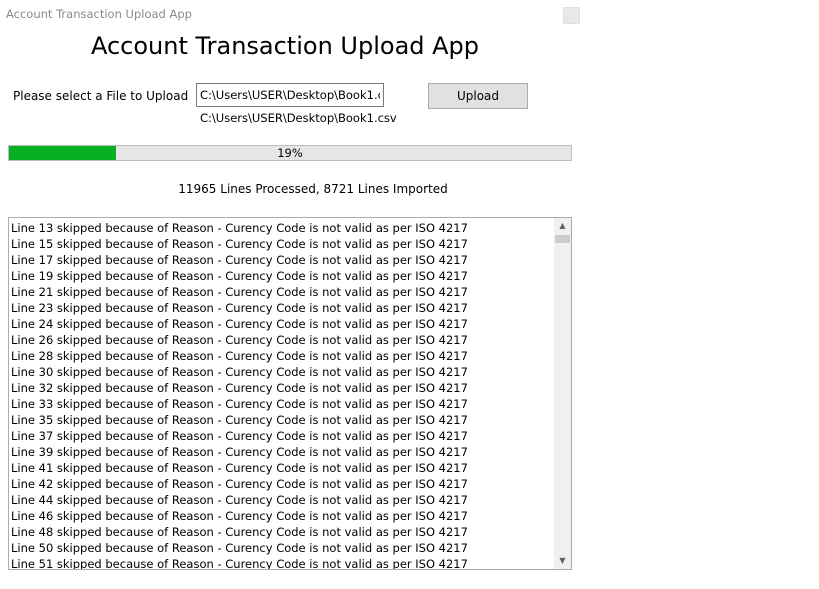  I want to click on upload-button: Upload, so click(478, 96).